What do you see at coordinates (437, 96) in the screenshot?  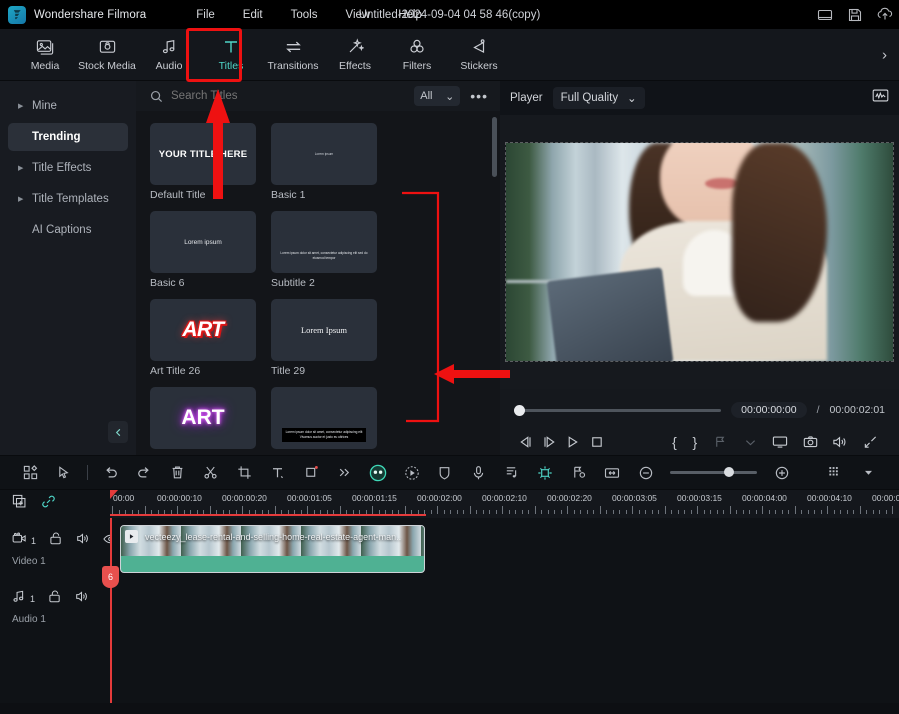 I see `filter-dropdown: All ⌄` at bounding box center [437, 96].